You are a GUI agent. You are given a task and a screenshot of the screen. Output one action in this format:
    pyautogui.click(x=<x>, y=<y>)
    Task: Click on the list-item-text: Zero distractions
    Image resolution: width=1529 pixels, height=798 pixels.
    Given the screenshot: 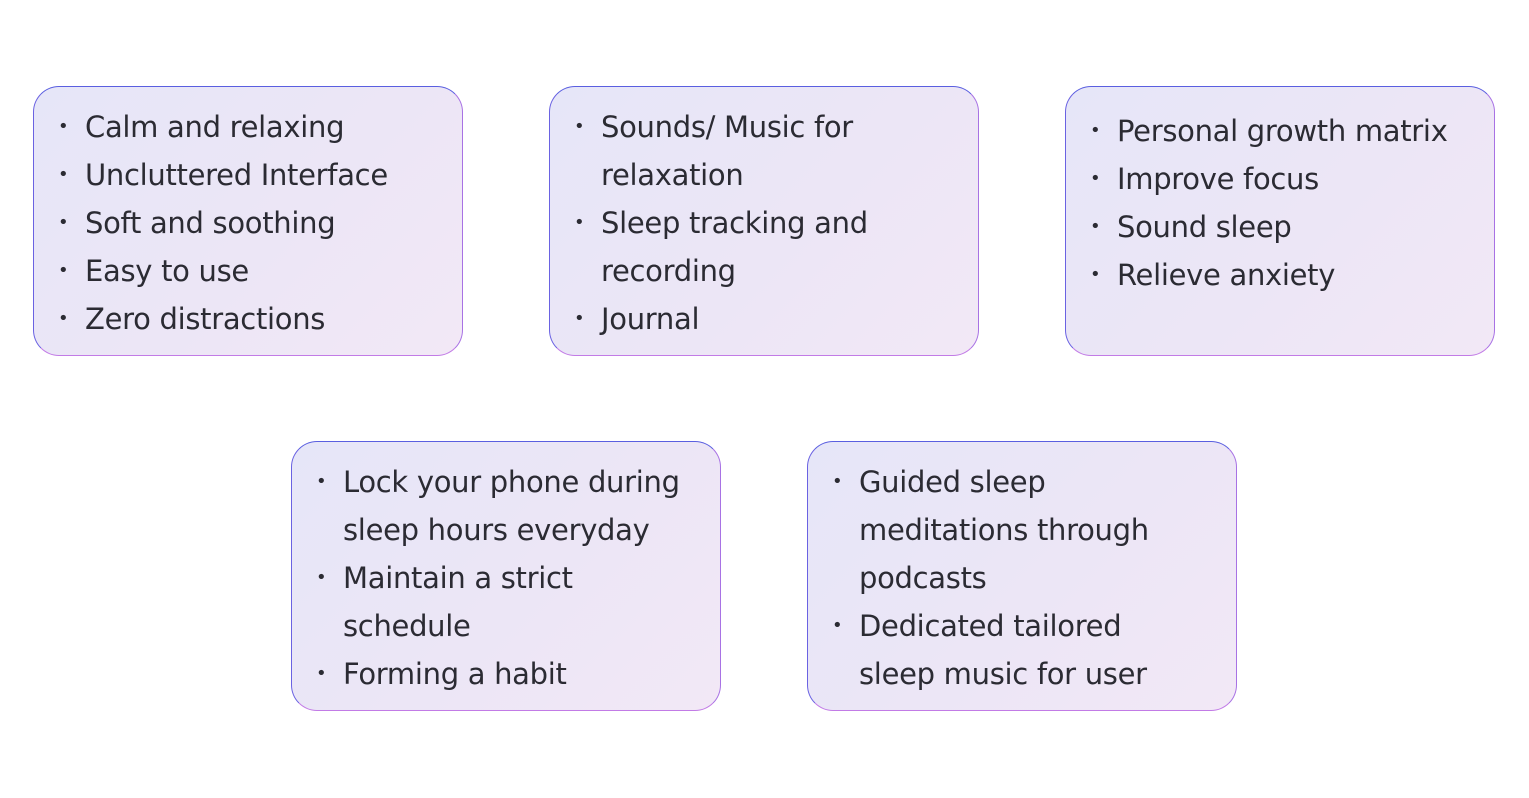 What is the action you would take?
    pyautogui.click(x=205, y=319)
    